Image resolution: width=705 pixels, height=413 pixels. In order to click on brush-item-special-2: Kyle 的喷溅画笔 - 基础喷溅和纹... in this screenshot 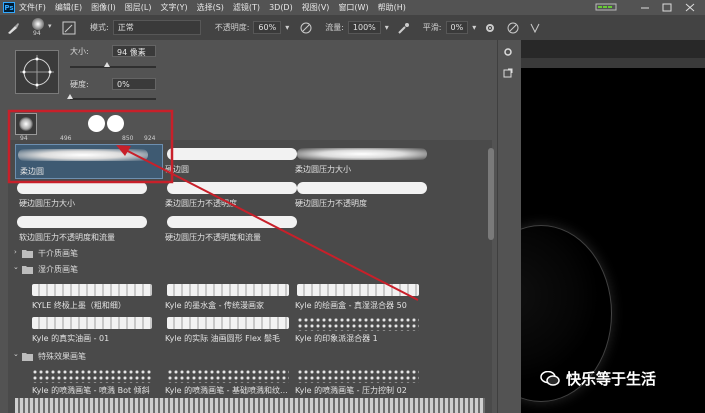, I will do `click(235, 382)`.